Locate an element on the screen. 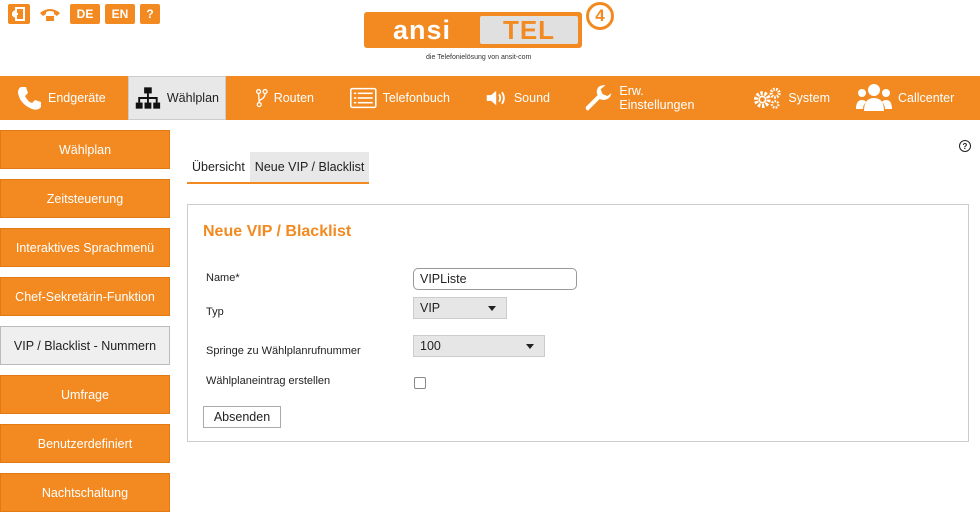 This screenshot has width=980, height=523. name-input is located at coordinates (495, 279).